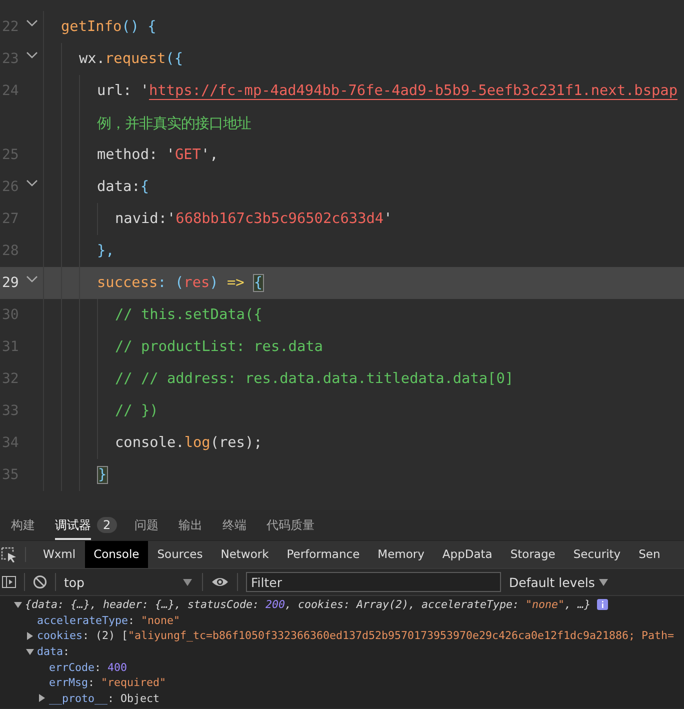 This screenshot has width=684, height=709. I want to click on object-property: accelerateType: "none", so click(108, 620).